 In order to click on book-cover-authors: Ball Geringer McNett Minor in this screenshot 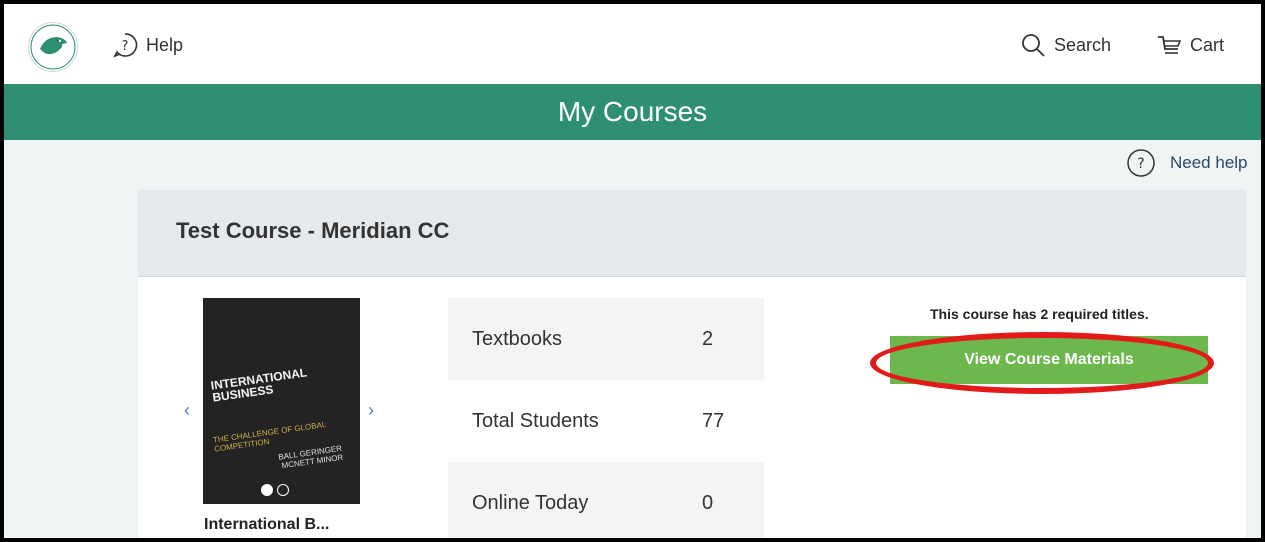, I will do `click(310, 457)`.